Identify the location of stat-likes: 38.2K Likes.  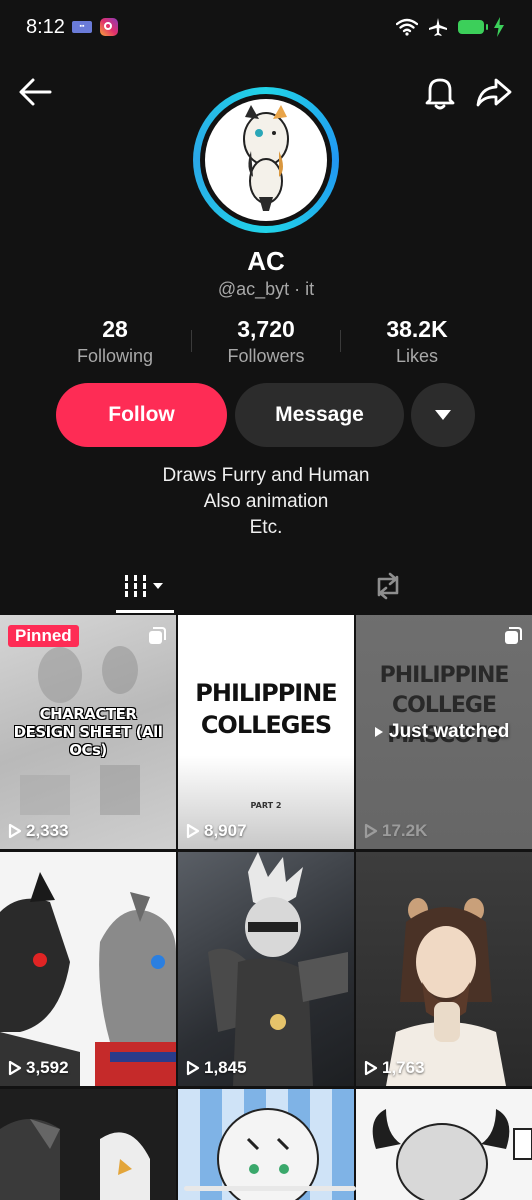
(417, 341).